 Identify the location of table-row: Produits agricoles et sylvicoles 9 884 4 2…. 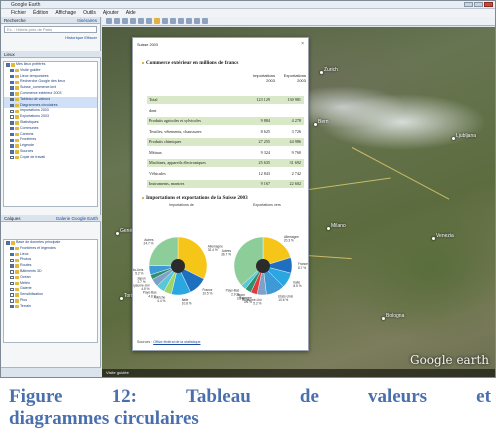
(225, 121).